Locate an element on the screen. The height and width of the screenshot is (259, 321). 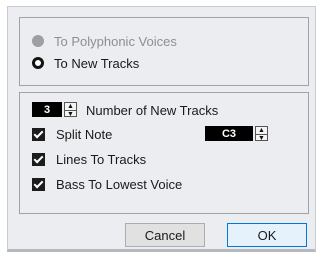
checkbox-label: Split Note is located at coordinates (84, 134).